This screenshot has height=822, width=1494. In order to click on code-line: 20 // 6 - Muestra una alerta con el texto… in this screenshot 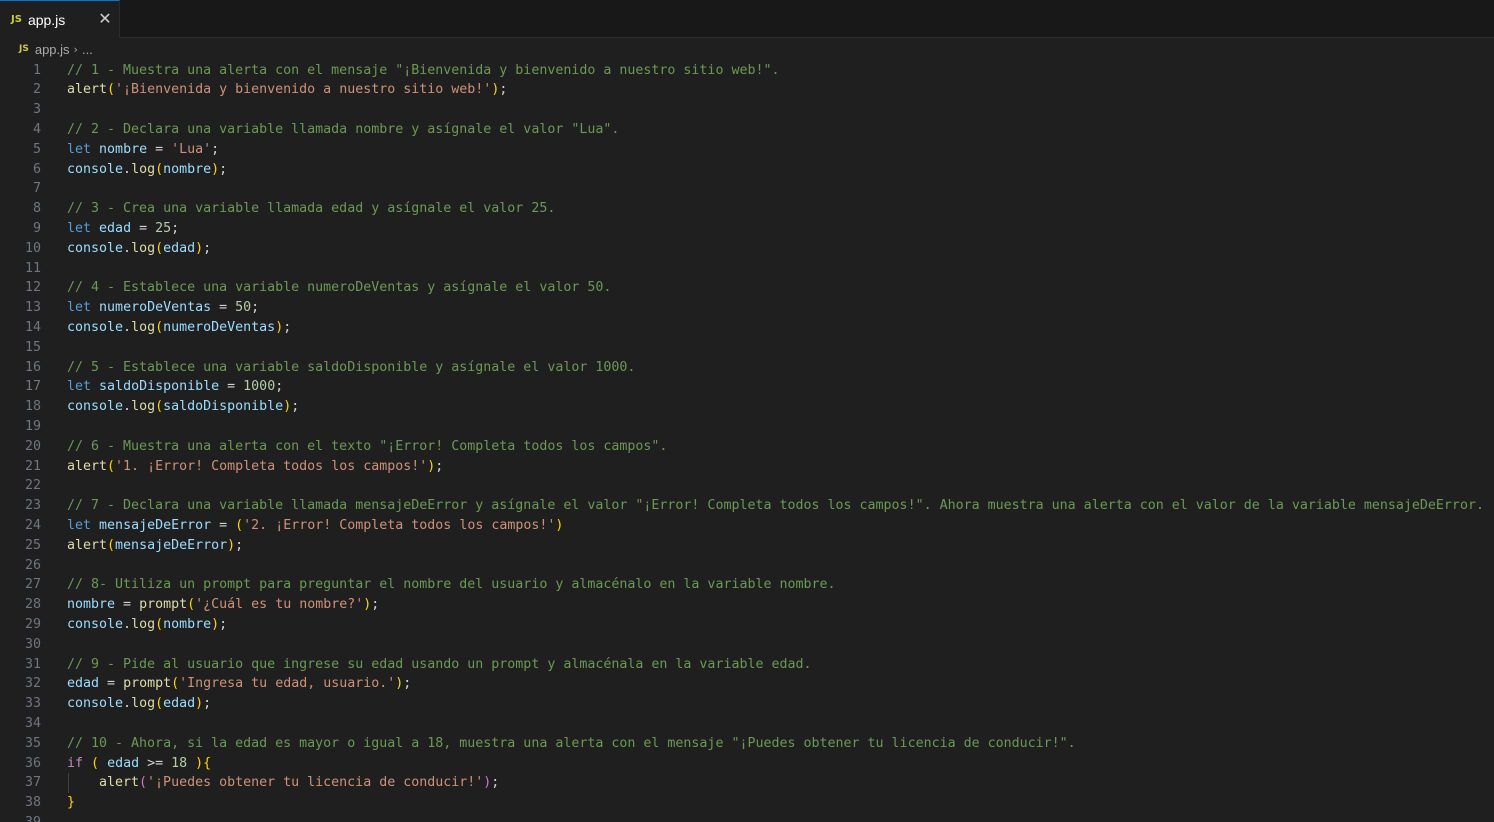, I will do `click(747, 447)`.